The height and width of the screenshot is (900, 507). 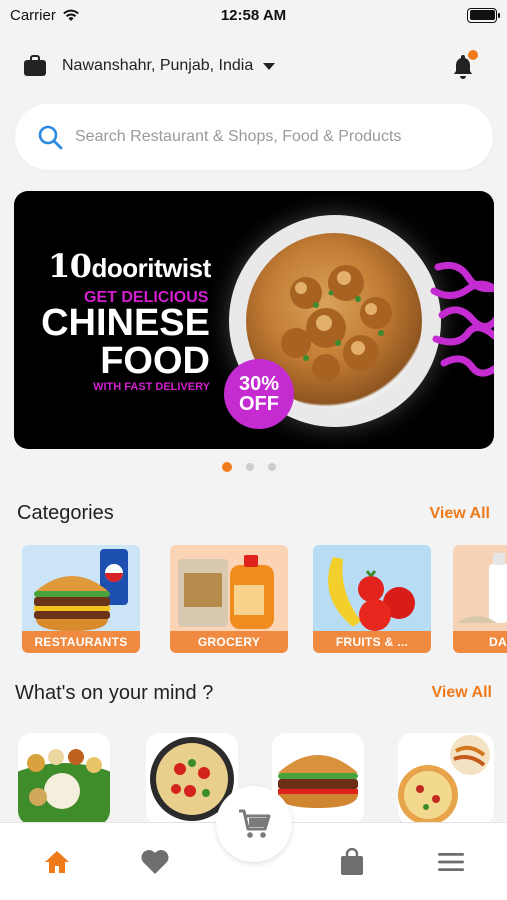 What do you see at coordinates (81, 642) in the screenshot?
I see `category-label: RESTAURANTS` at bounding box center [81, 642].